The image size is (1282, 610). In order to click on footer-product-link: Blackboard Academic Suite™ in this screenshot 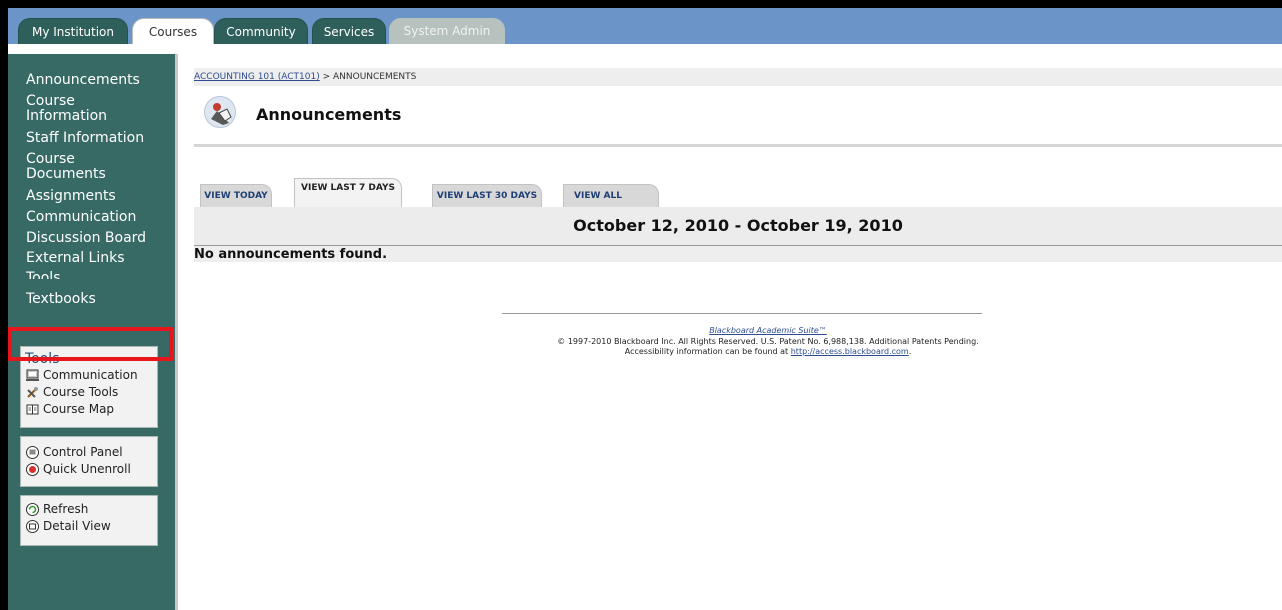, I will do `click(768, 330)`.